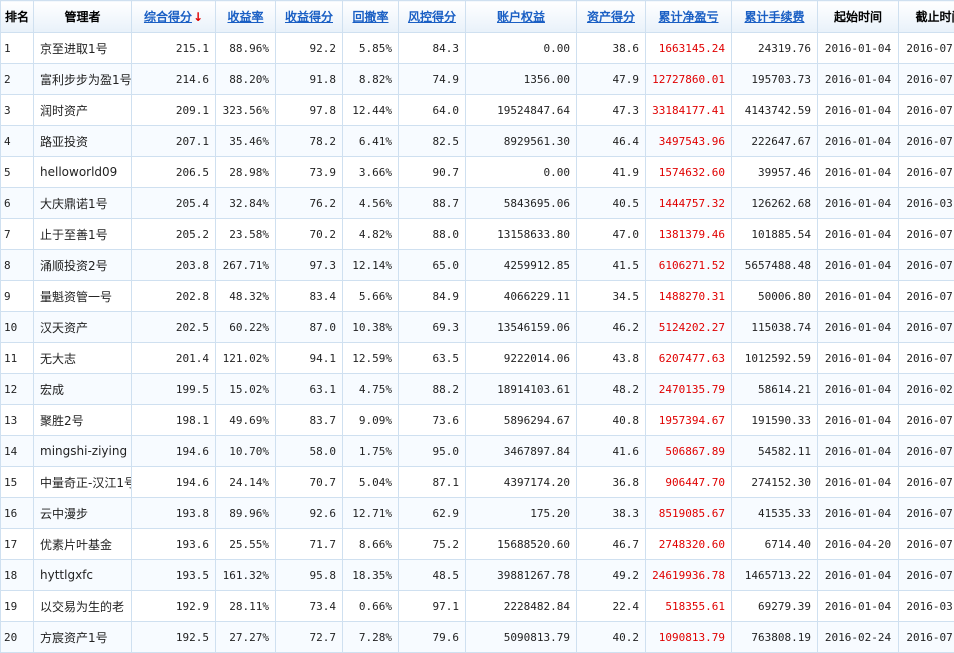 The width and height of the screenshot is (954, 653). I want to click on cell-manager: 云中漫步, so click(83, 513).